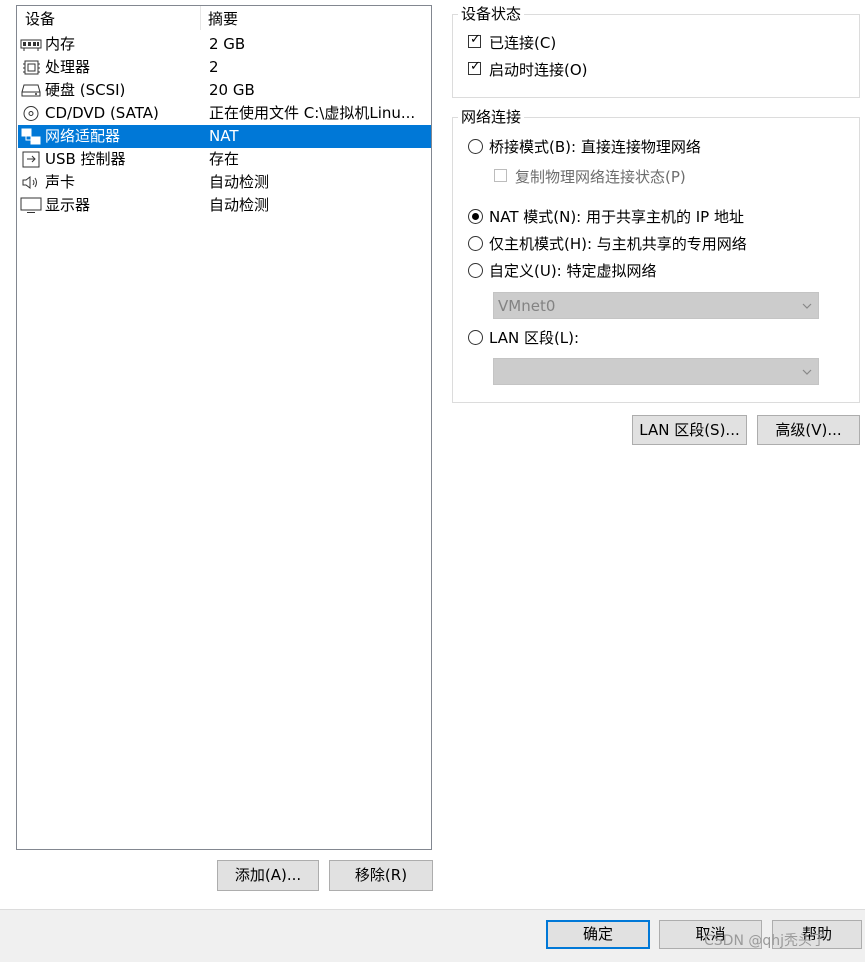 The height and width of the screenshot is (962, 865). What do you see at coordinates (656, 56) in the screenshot?
I see `device-status-group` at bounding box center [656, 56].